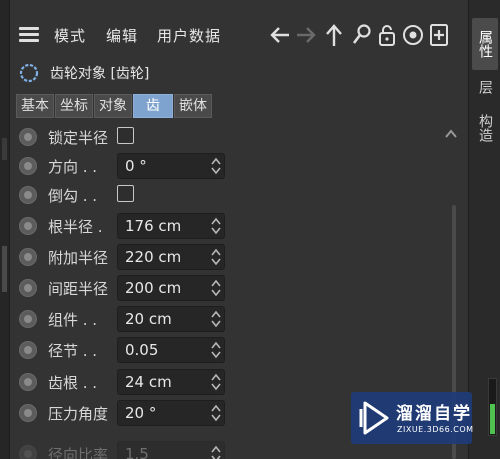 This screenshot has height=459, width=500. What do you see at coordinates (148, 319) in the screenshot?
I see `property-value: 20 cm` at bounding box center [148, 319].